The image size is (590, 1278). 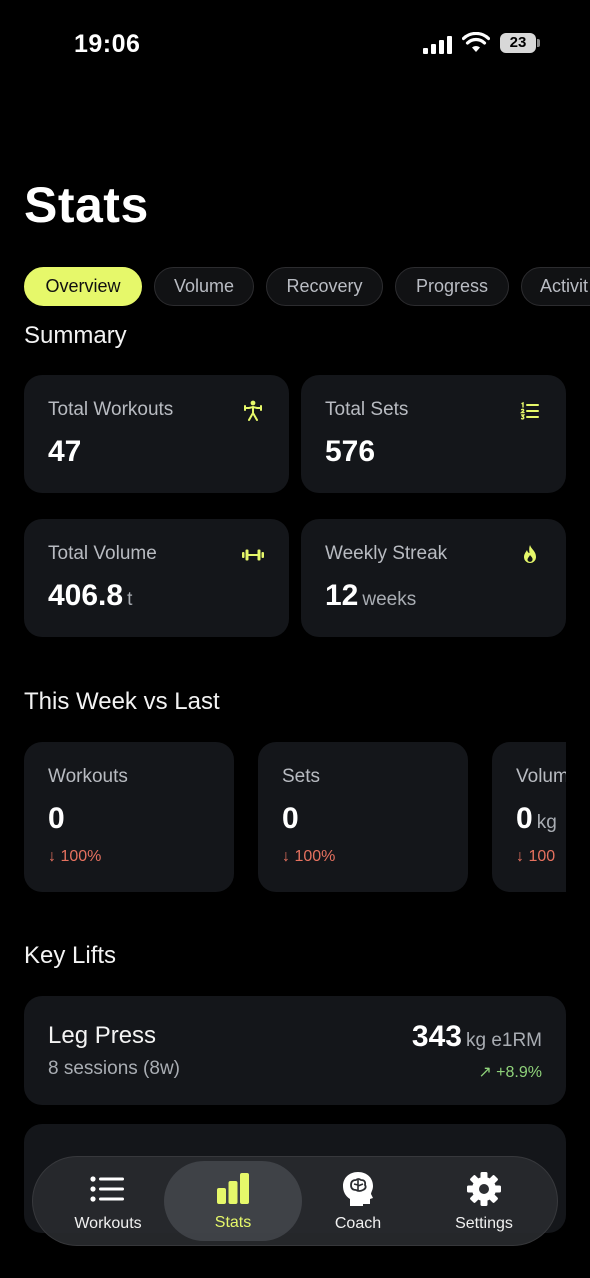 I want to click on card-value: 406.8 t, so click(x=90, y=595).